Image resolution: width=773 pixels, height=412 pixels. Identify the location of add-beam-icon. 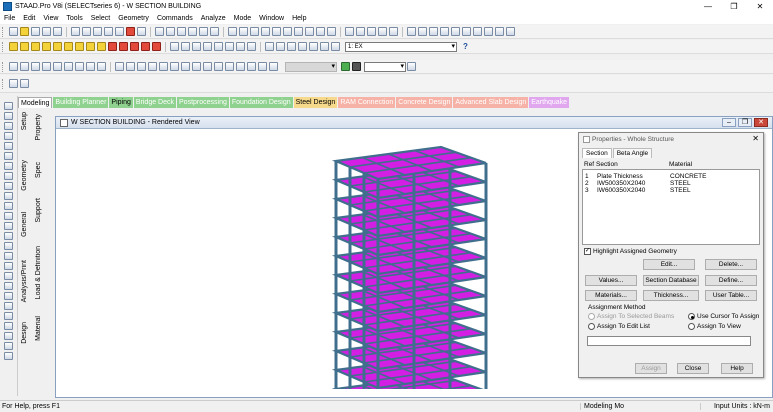
(170, 31).